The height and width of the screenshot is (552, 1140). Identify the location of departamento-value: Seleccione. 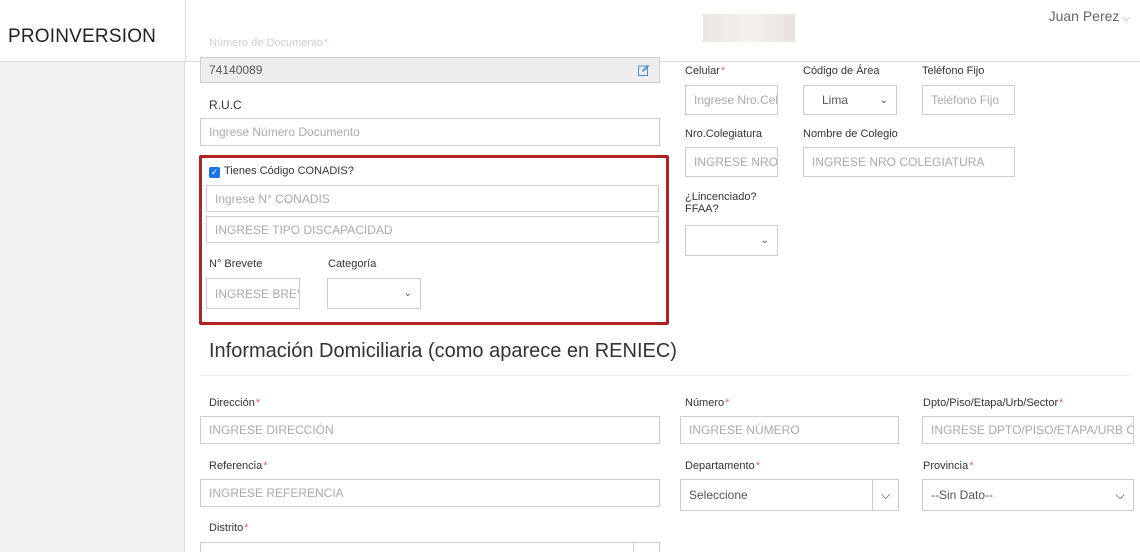
(718, 495).